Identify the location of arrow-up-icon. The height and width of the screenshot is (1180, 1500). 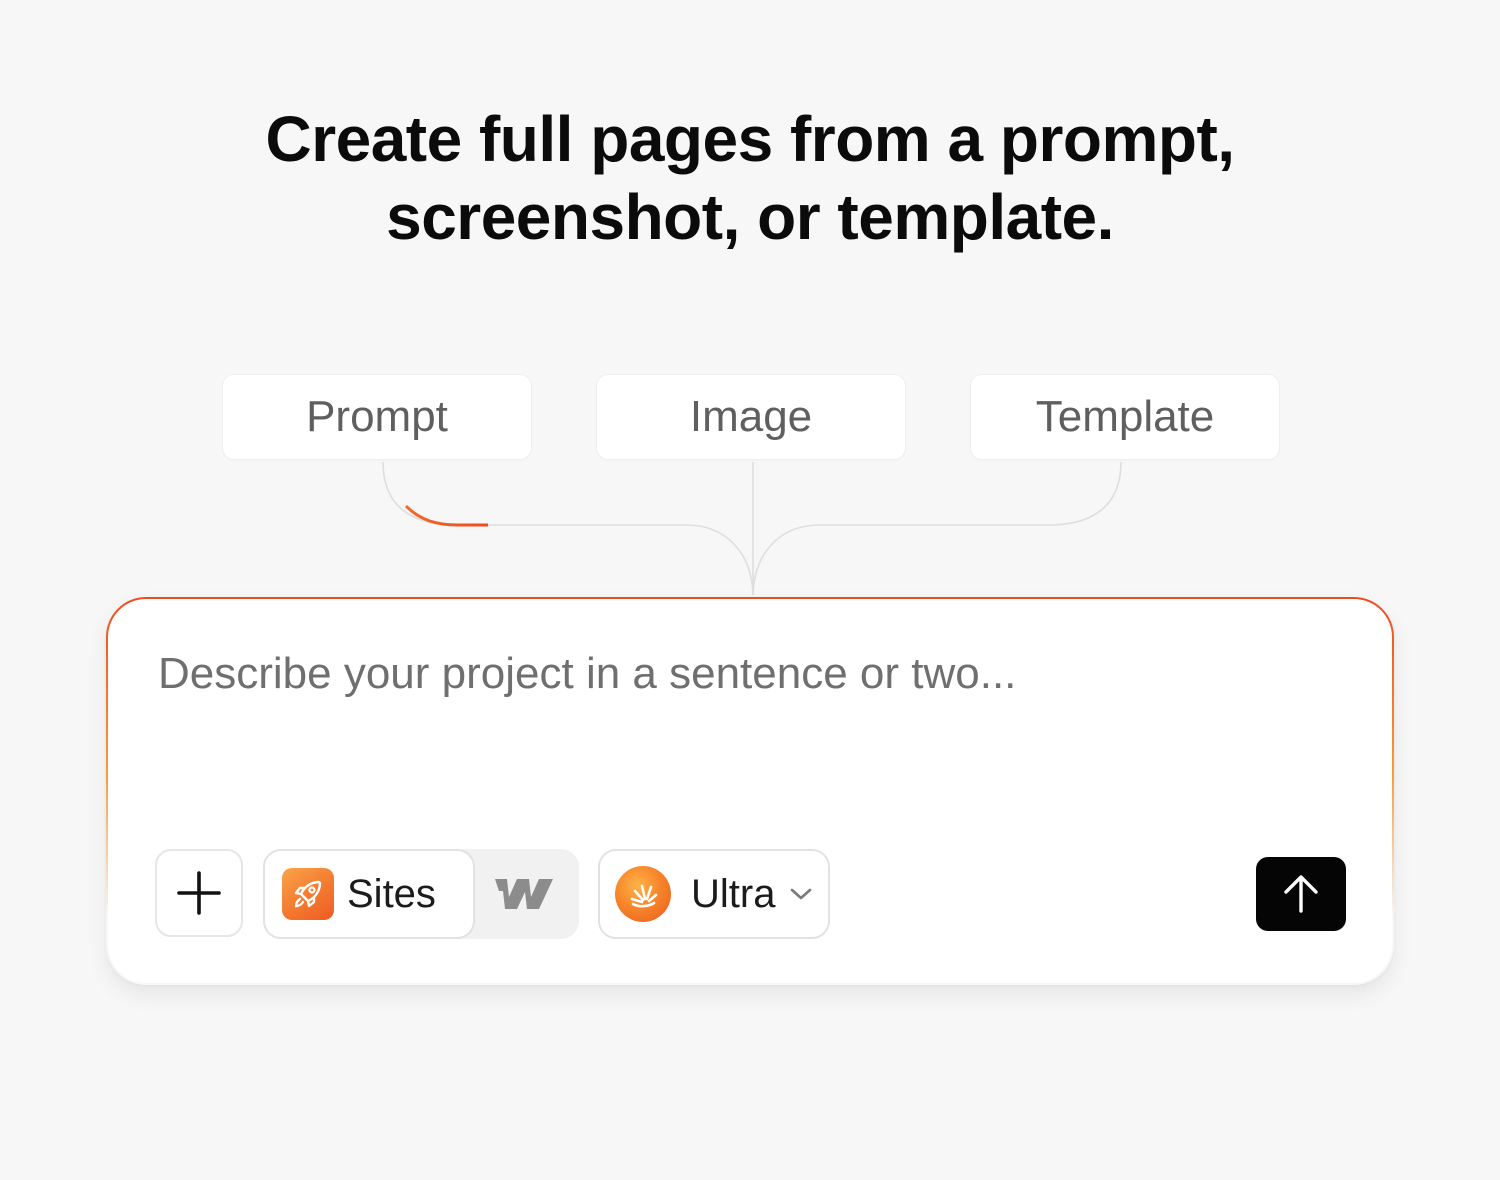
(1301, 894).